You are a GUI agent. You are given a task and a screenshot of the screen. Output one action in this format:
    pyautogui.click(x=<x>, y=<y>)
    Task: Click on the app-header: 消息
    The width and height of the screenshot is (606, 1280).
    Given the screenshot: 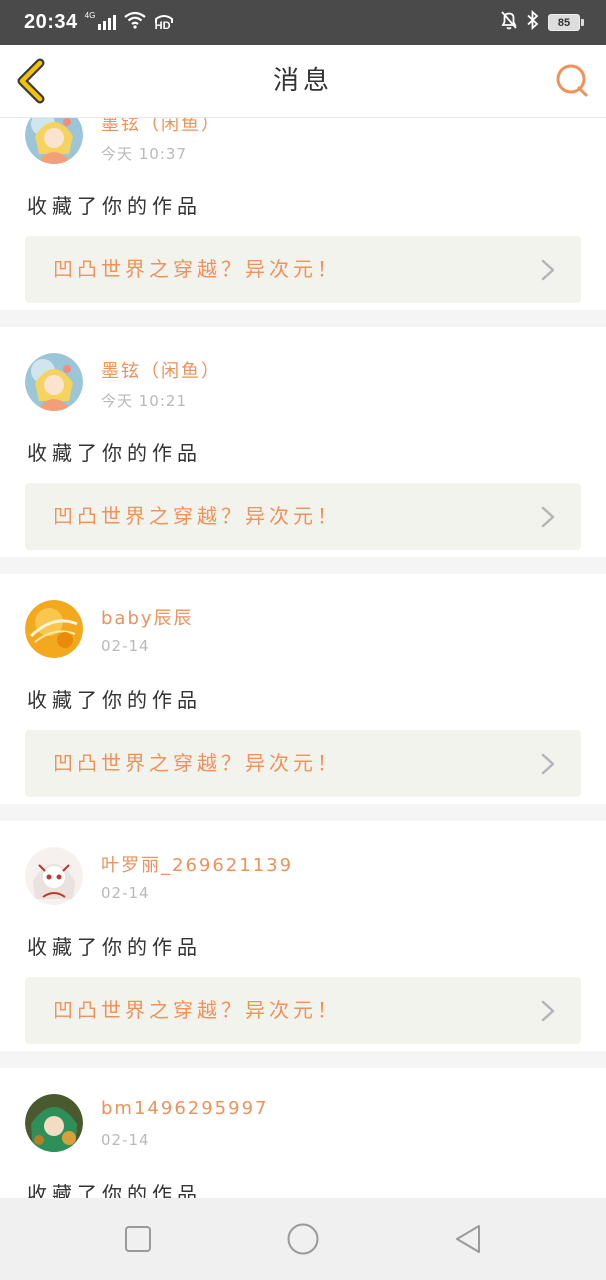 What is the action you would take?
    pyautogui.click(x=303, y=81)
    